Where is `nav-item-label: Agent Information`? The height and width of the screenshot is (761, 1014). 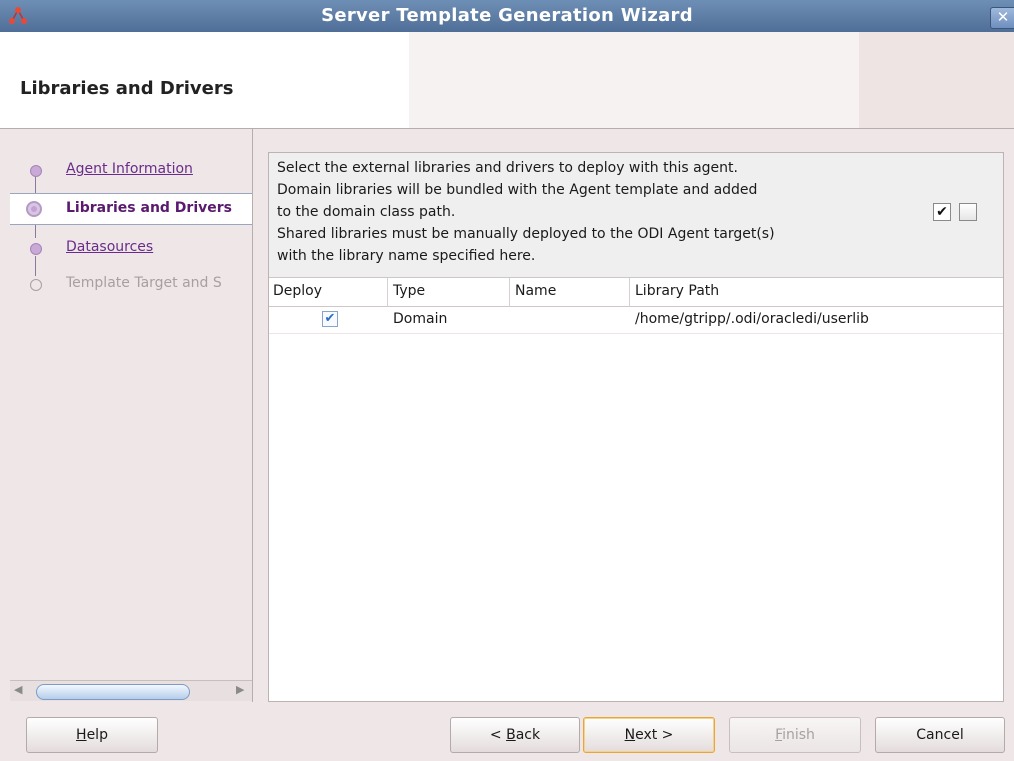
nav-item-label: Agent Information is located at coordinates (159, 169).